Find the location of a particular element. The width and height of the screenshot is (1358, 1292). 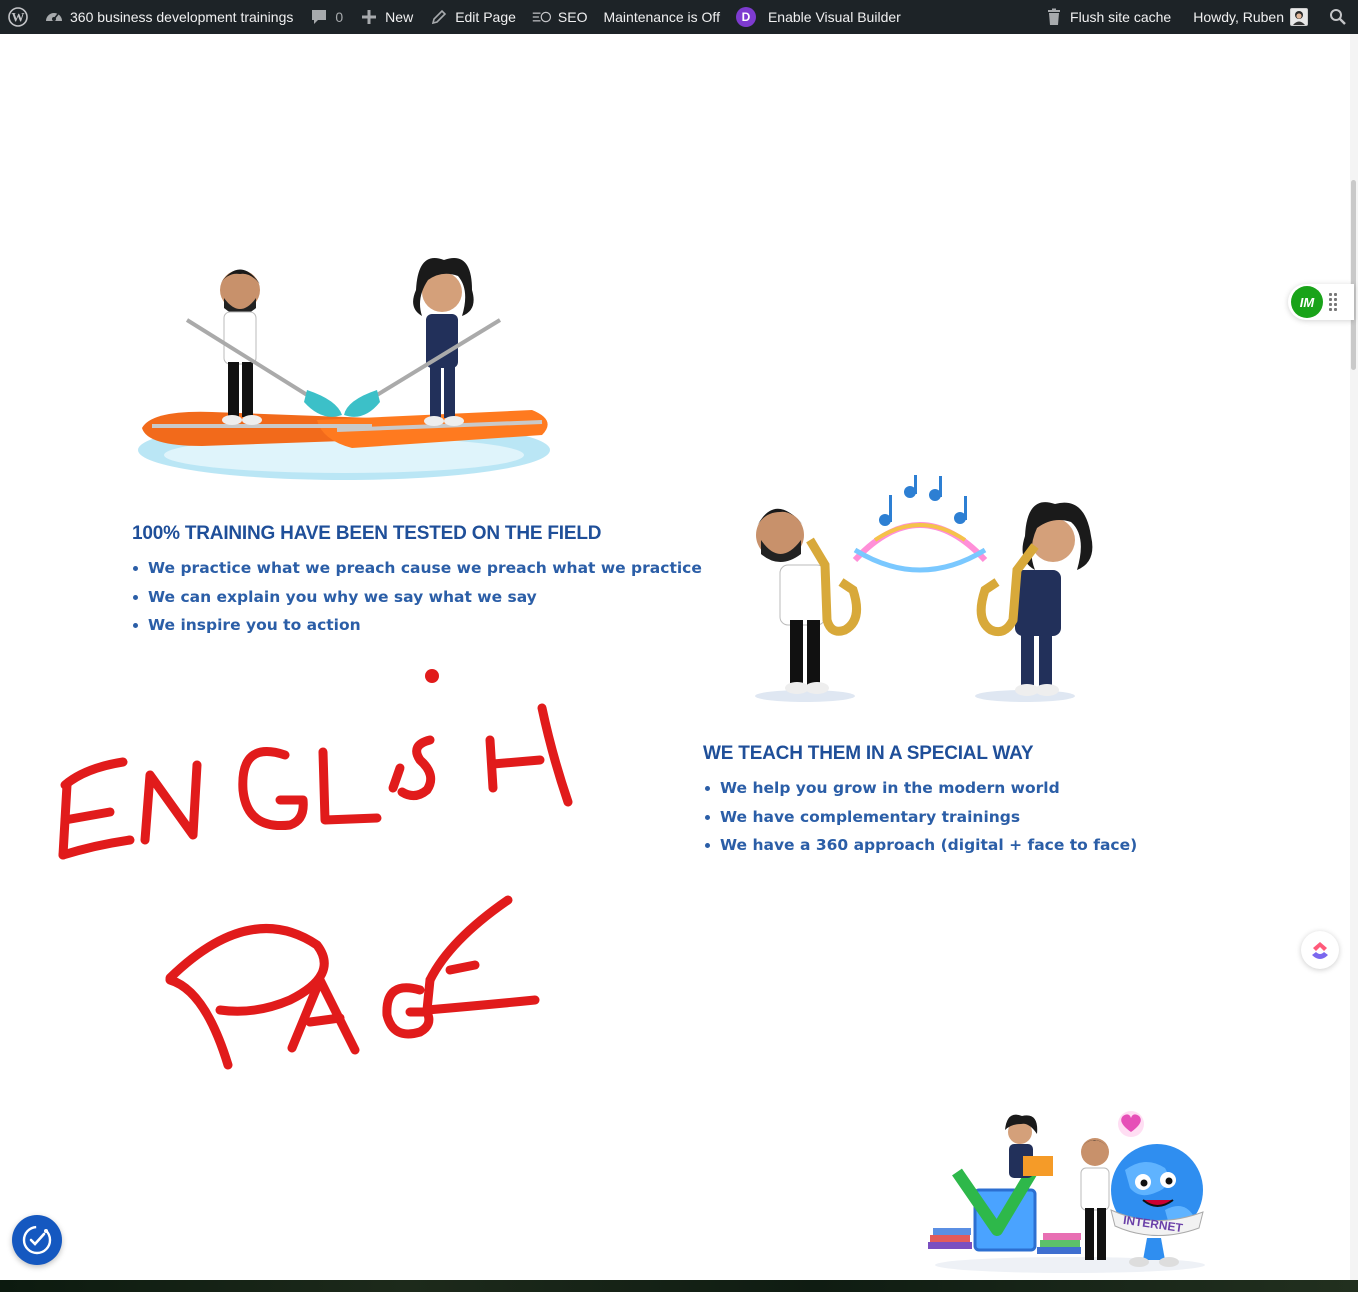

dashboard-gauge-icon is located at coordinates (54, 17).